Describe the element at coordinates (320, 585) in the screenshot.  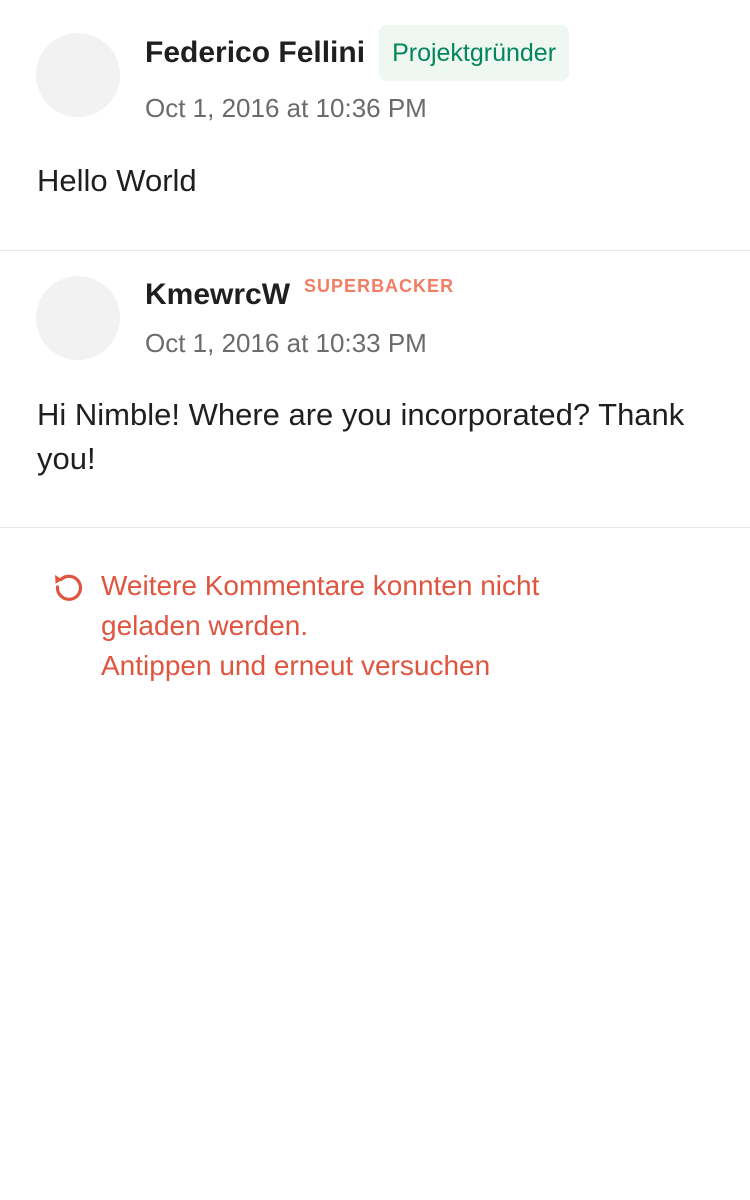
I see `error-line-1: Weitere Kommentare konnten nicht` at that location.